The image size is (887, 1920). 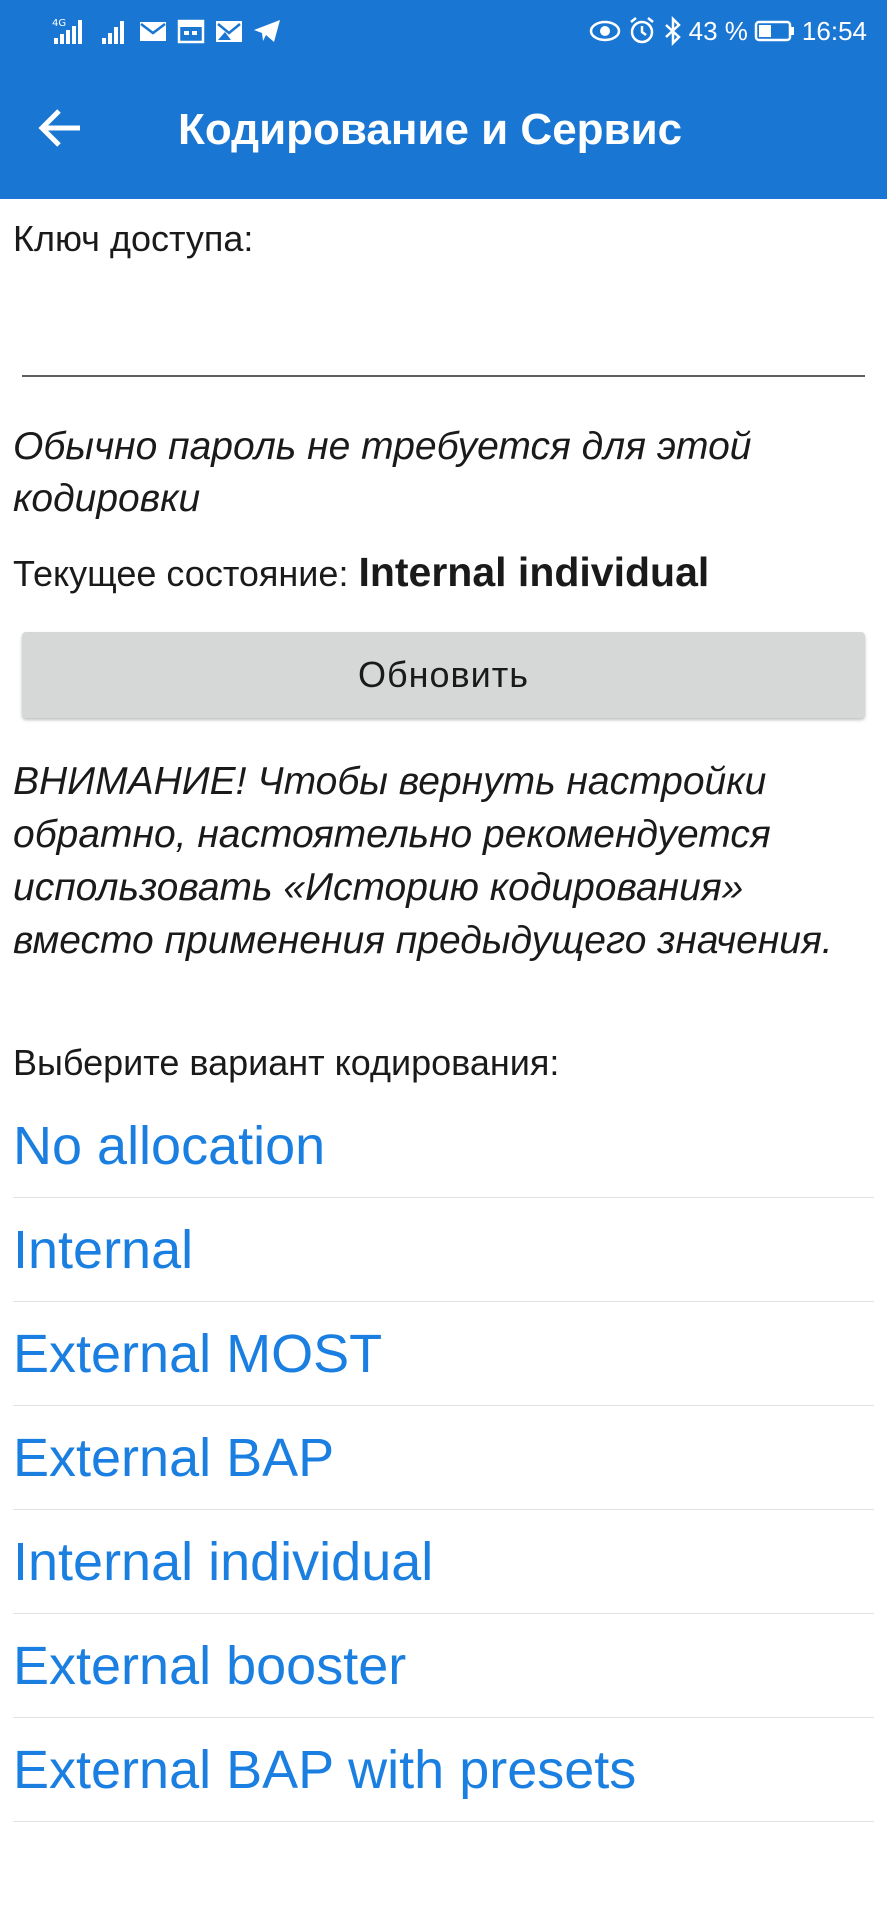 I want to click on signal-4g-icon: 4G, so click(x=72, y=31).